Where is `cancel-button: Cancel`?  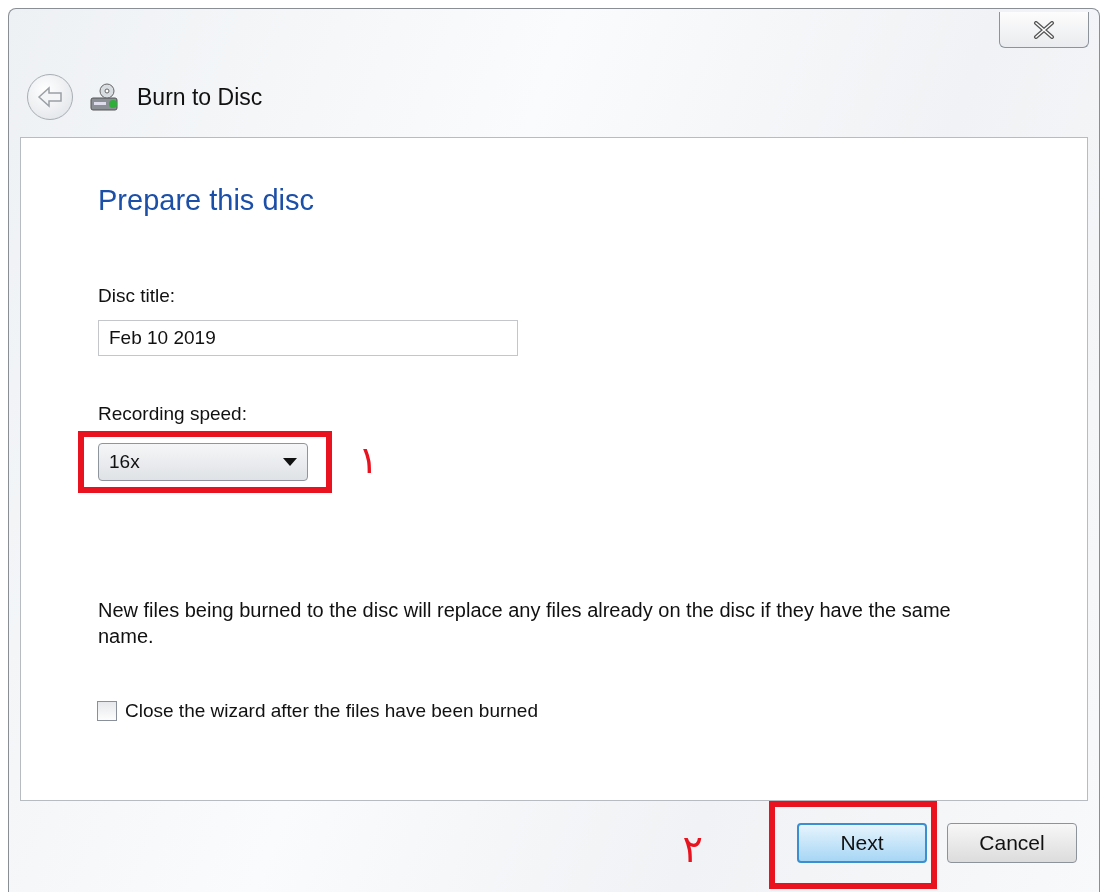 cancel-button: Cancel is located at coordinates (1012, 843).